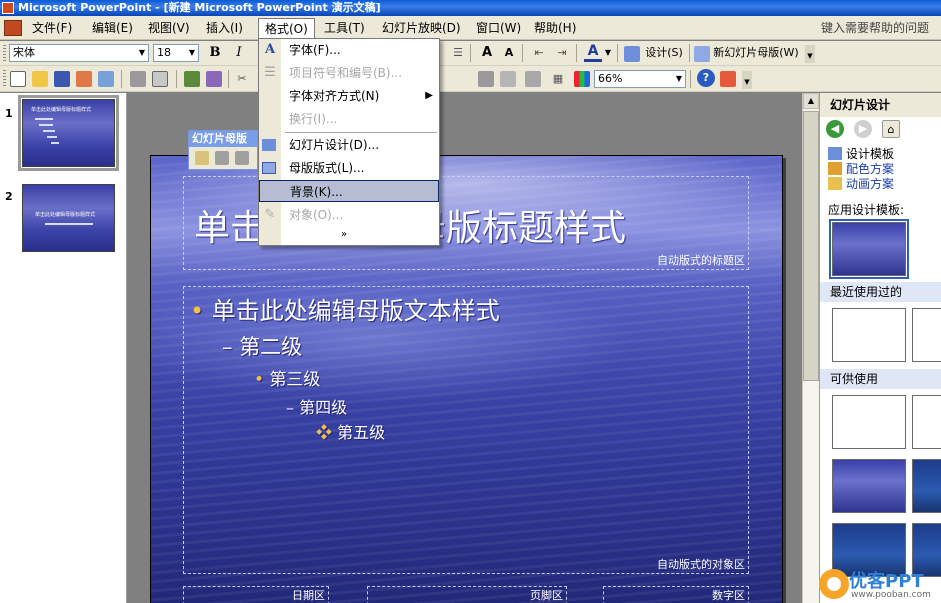 The width and height of the screenshot is (941, 603). Describe the element at coordinates (728, 79) in the screenshot. I see `office-assistant-icon` at that location.